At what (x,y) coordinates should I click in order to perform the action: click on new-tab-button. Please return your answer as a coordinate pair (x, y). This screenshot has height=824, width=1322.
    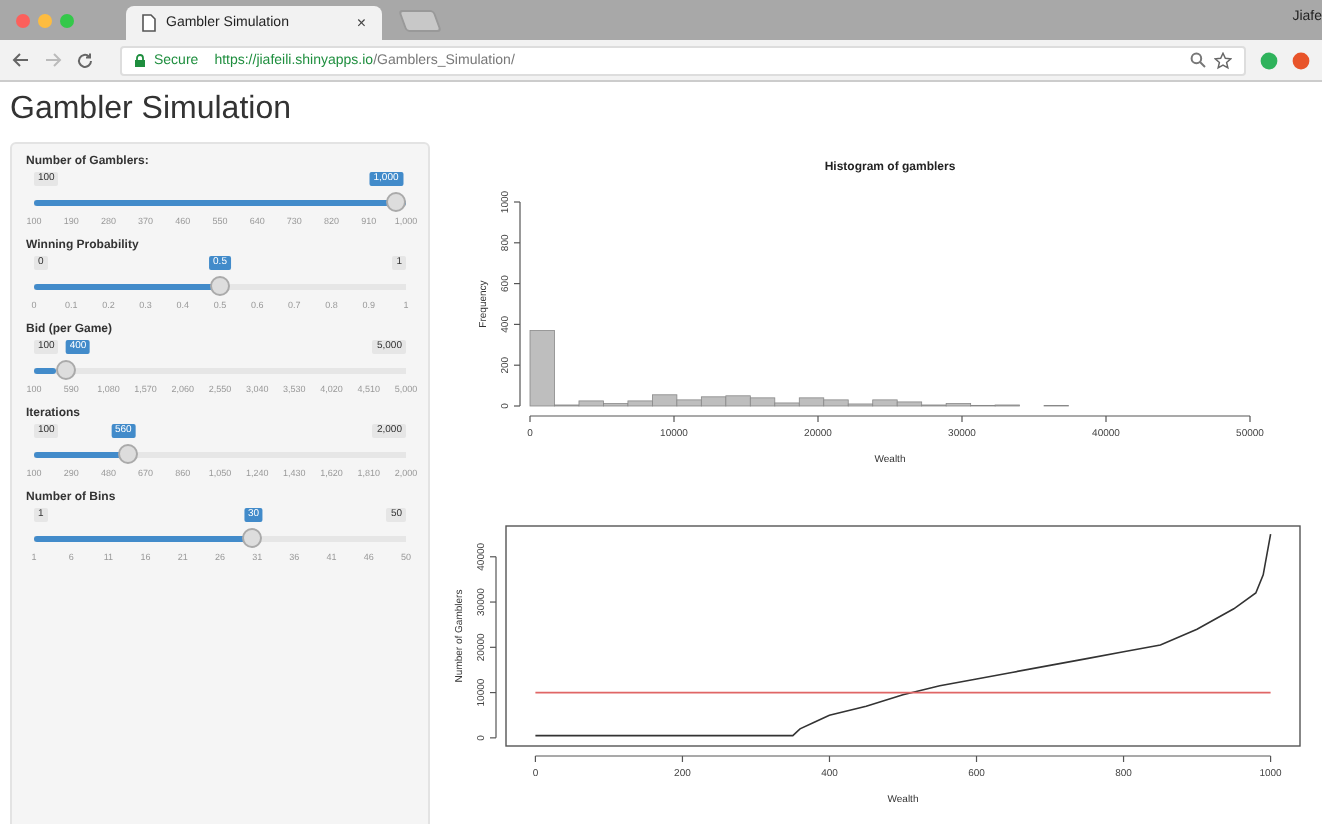
    Looking at the image, I should click on (420, 21).